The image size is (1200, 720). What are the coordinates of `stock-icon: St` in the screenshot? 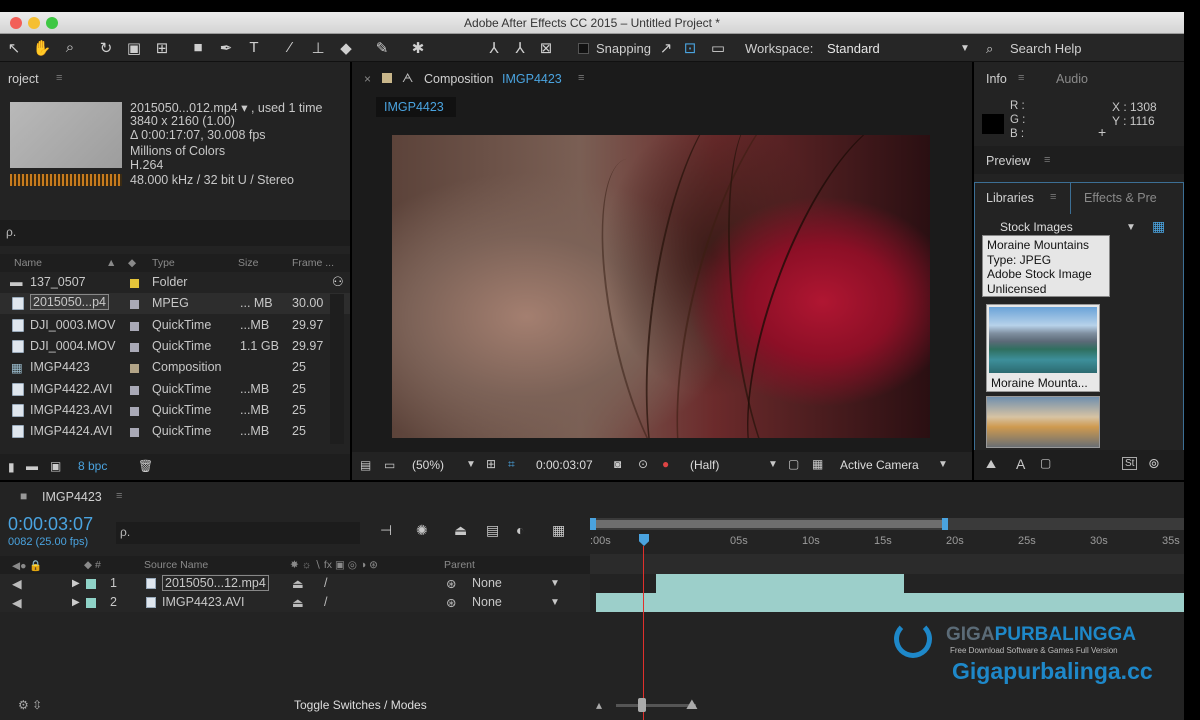 It's located at (1130, 463).